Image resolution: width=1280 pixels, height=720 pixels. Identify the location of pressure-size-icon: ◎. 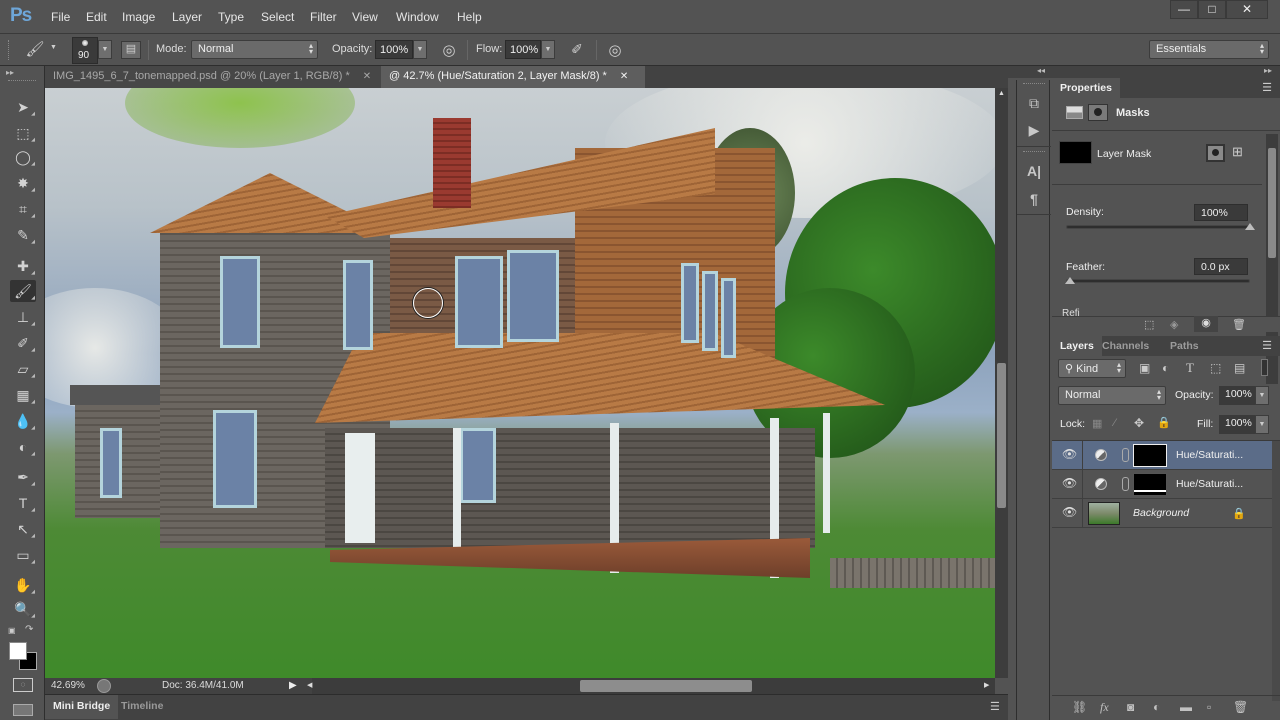
(615, 50).